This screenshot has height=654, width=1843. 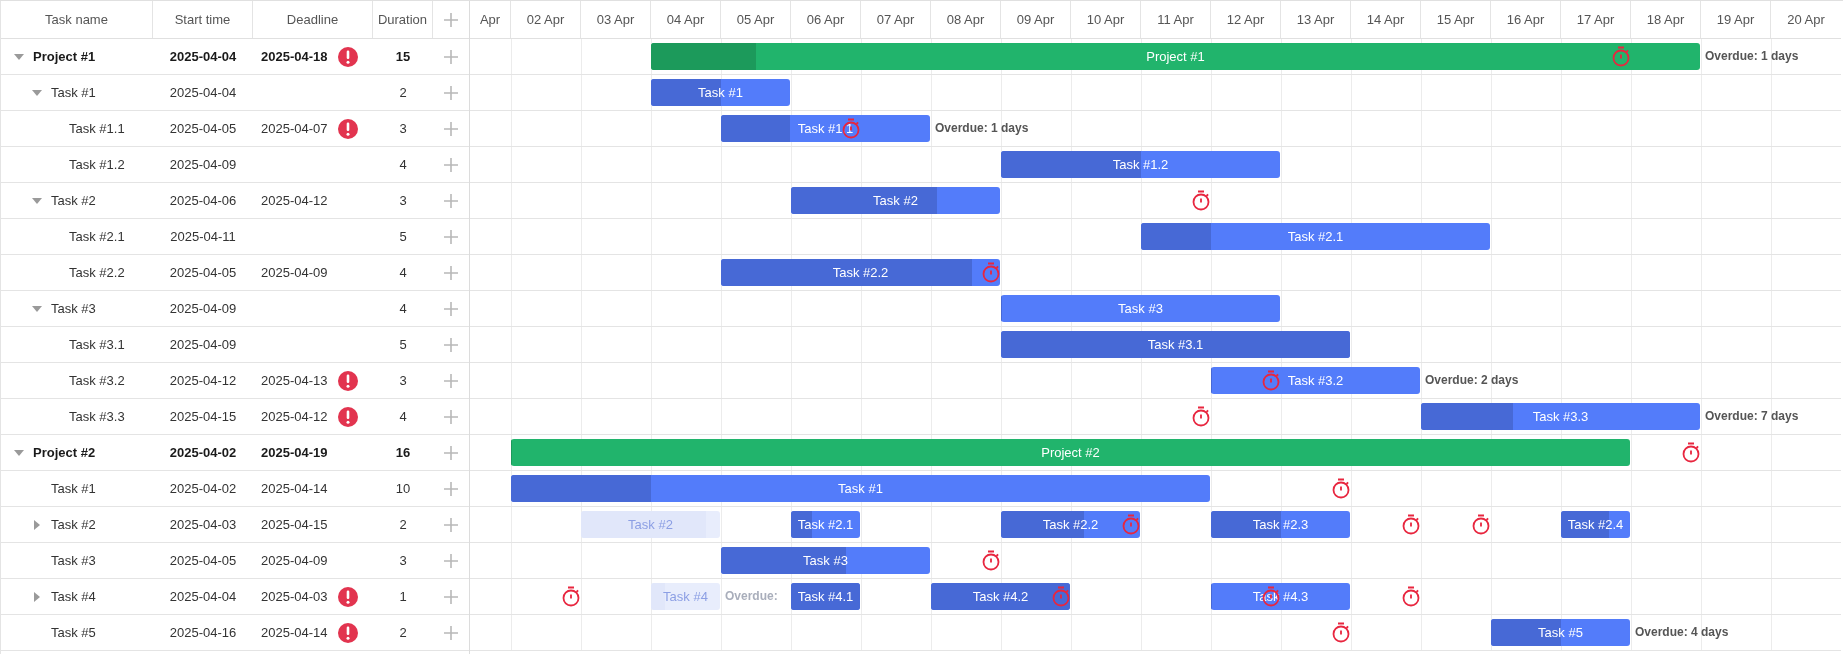 I want to click on deadline-date: 2025-04-18, so click(x=294, y=56).